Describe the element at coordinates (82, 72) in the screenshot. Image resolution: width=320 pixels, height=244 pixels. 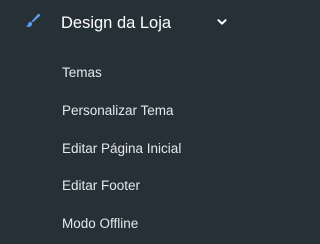
I see `submenu-item-label: Temas` at that location.